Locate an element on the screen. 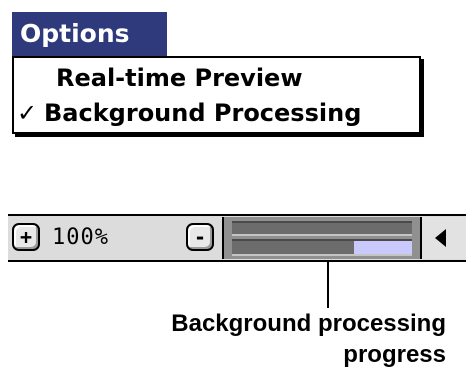 Image resolution: width=466 pixels, height=372 pixels. menu-title-options: Options is located at coordinates (89, 34).